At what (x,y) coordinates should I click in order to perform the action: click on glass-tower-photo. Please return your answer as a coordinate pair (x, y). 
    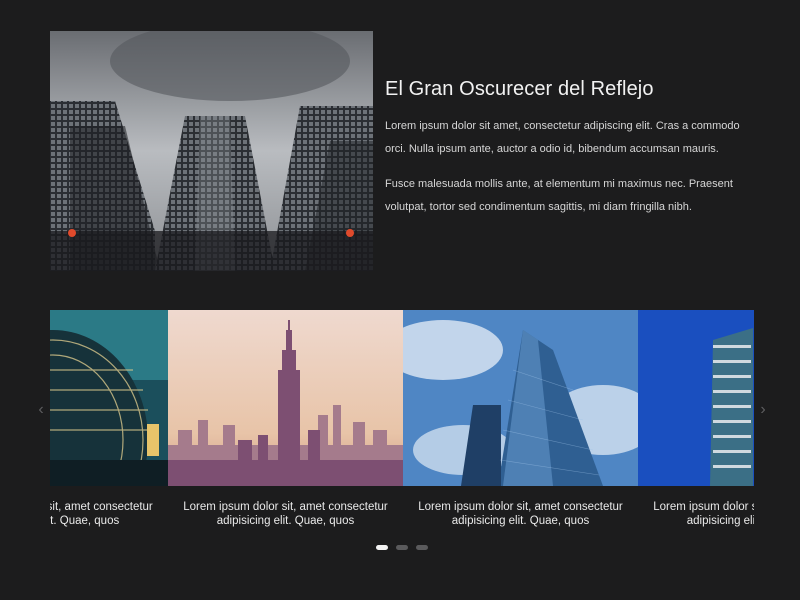
    Looking at the image, I should click on (520, 398).